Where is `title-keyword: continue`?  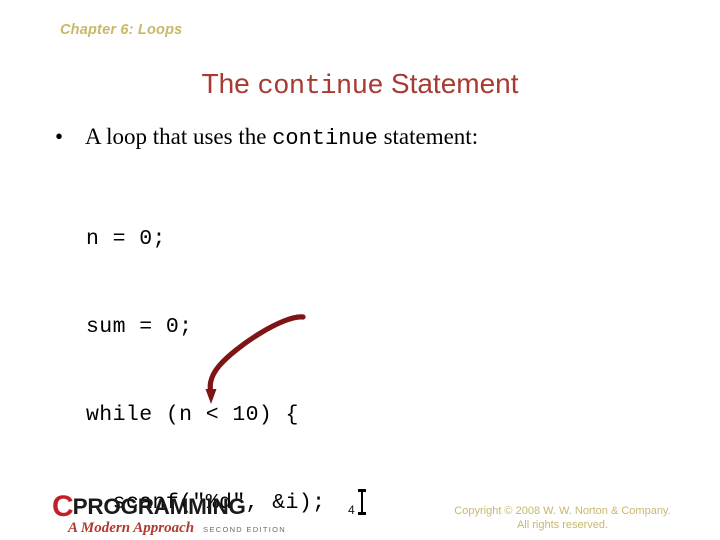 title-keyword: continue is located at coordinates (320, 87).